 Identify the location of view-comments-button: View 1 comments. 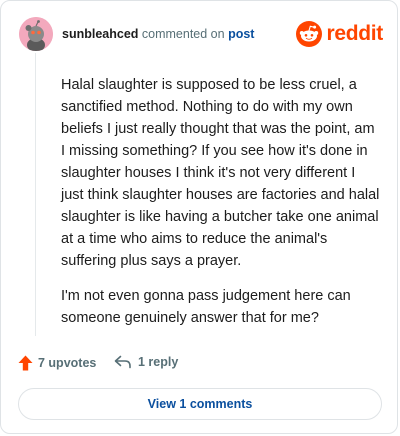
(200, 404).